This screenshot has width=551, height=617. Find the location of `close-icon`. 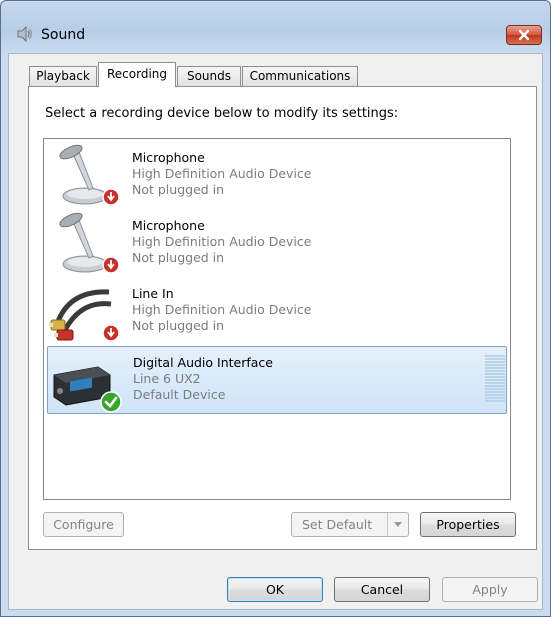

close-icon is located at coordinates (524, 35).